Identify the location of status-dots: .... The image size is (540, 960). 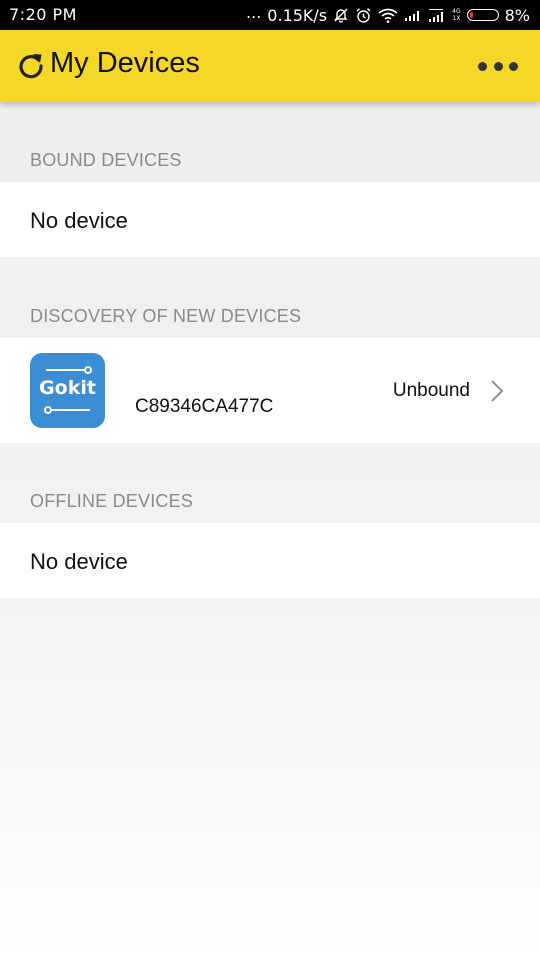
(254, 12).